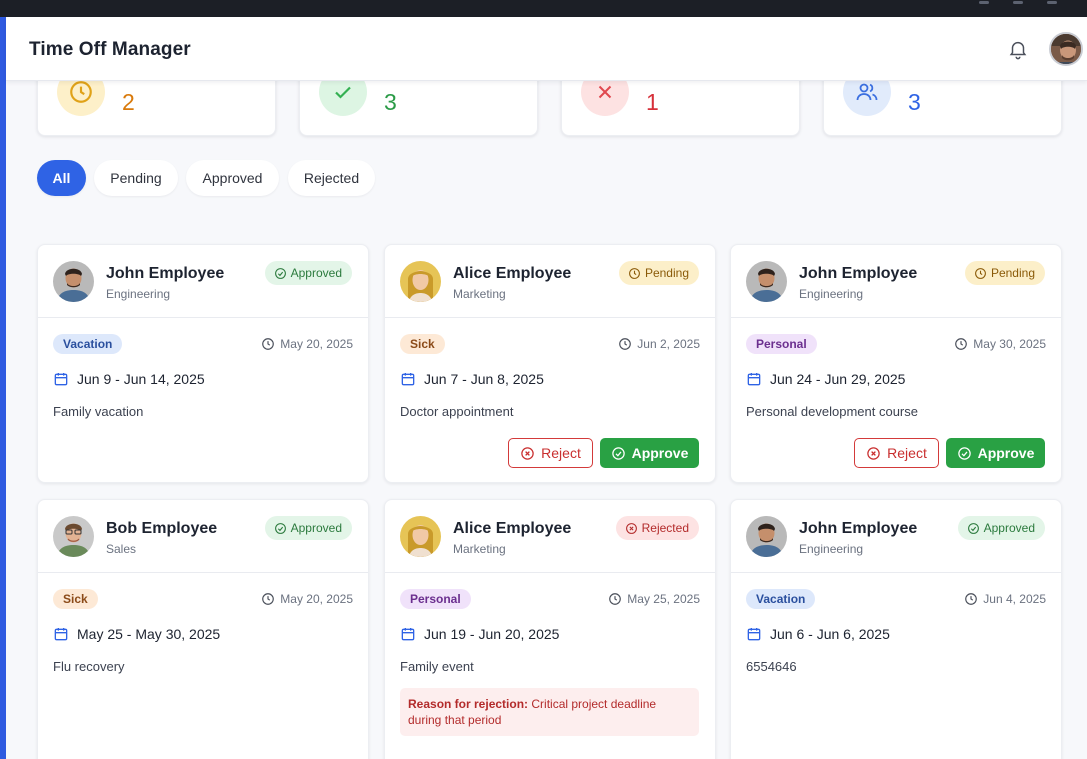 The height and width of the screenshot is (759, 1087). I want to click on submitted-date: May 25, 2025, so click(654, 599).